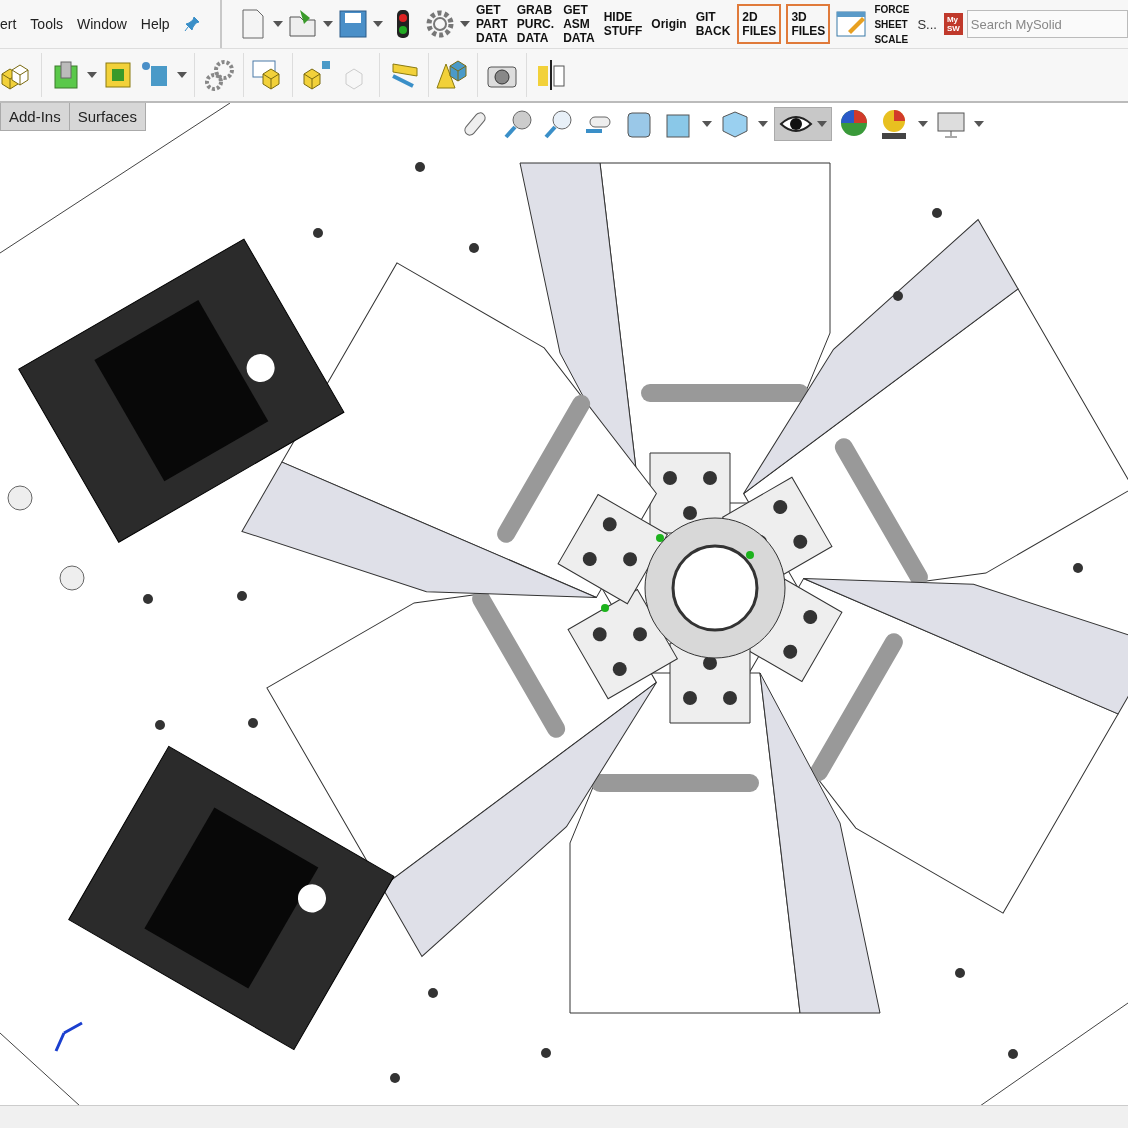 The image size is (1128, 1128). I want to click on toolbar-button: GET ASM DATA, so click(579, 24).